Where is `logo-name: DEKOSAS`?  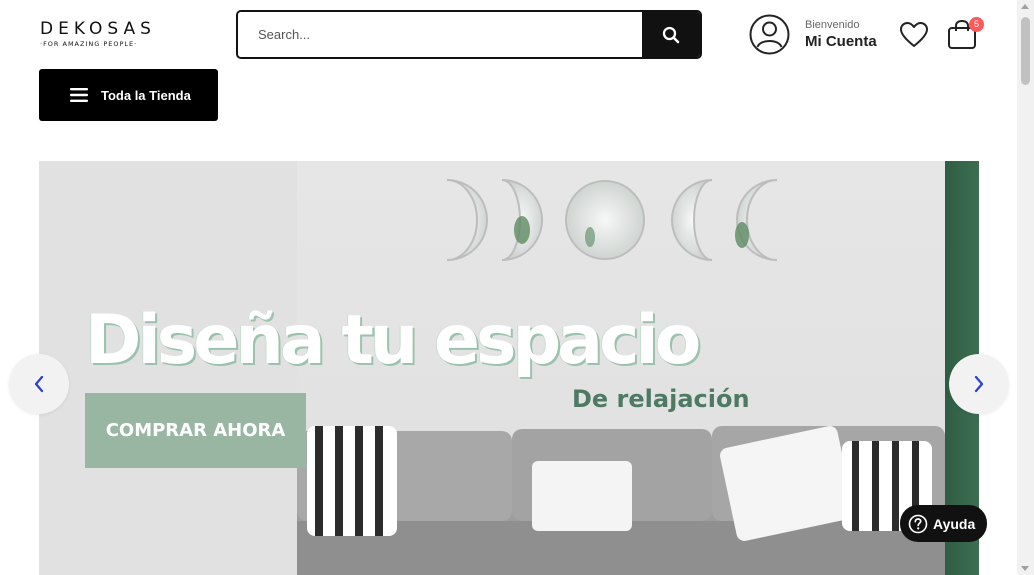 logo-name: DEKOSAS is located at coordinates (98, 29).